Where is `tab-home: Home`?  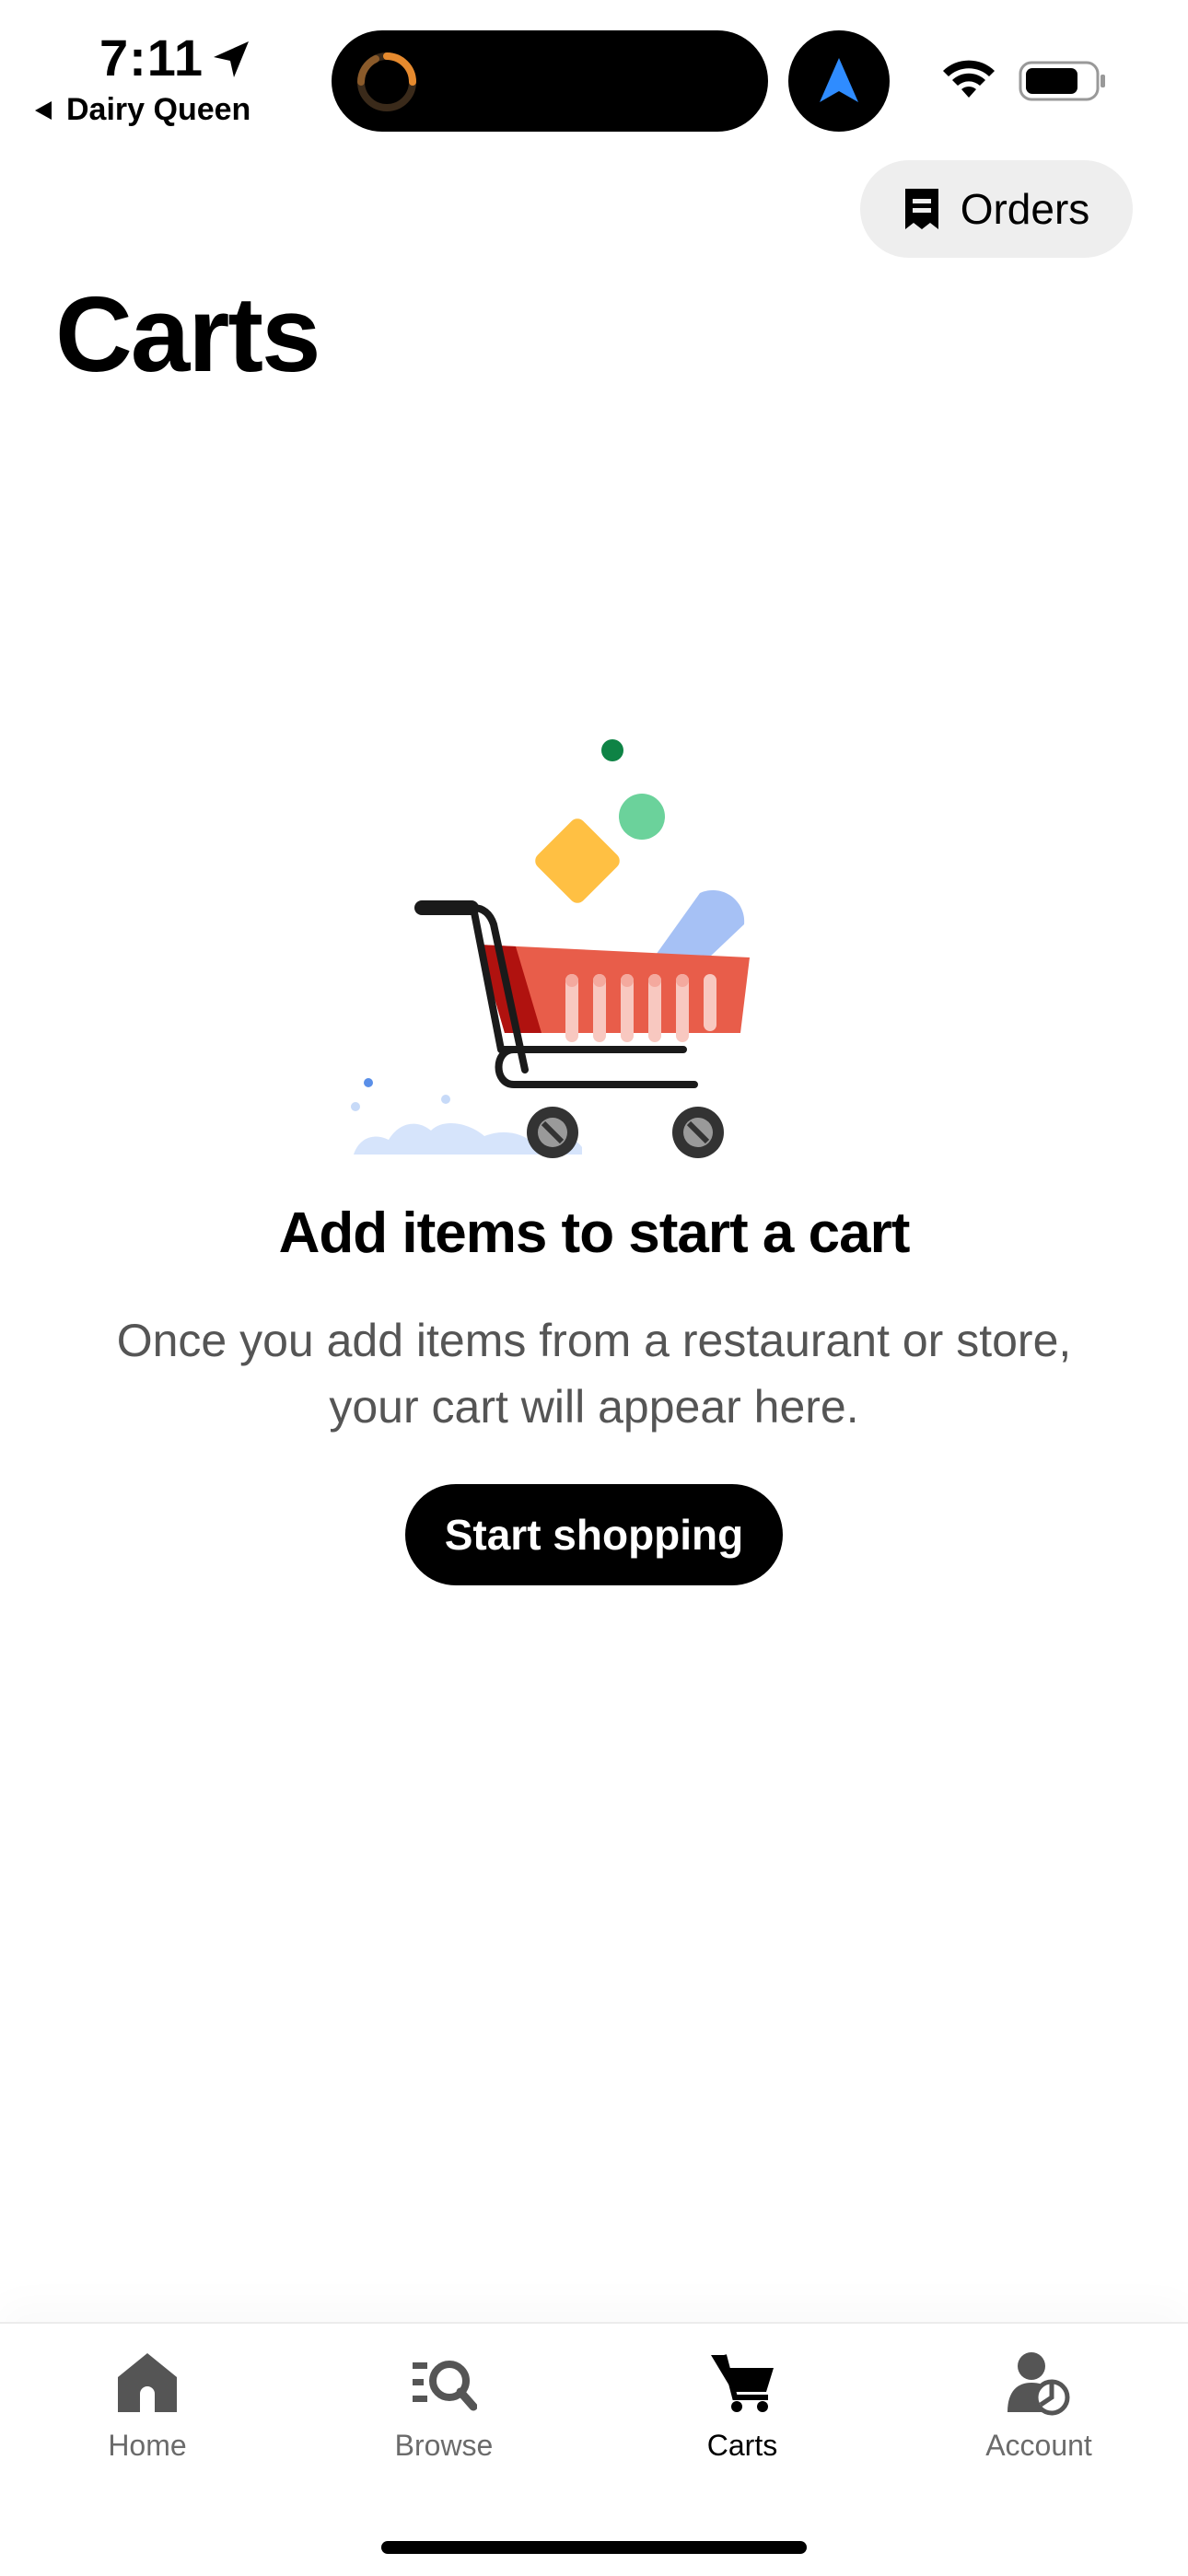 tab-home: Home is located at coordinates (147, 2411).